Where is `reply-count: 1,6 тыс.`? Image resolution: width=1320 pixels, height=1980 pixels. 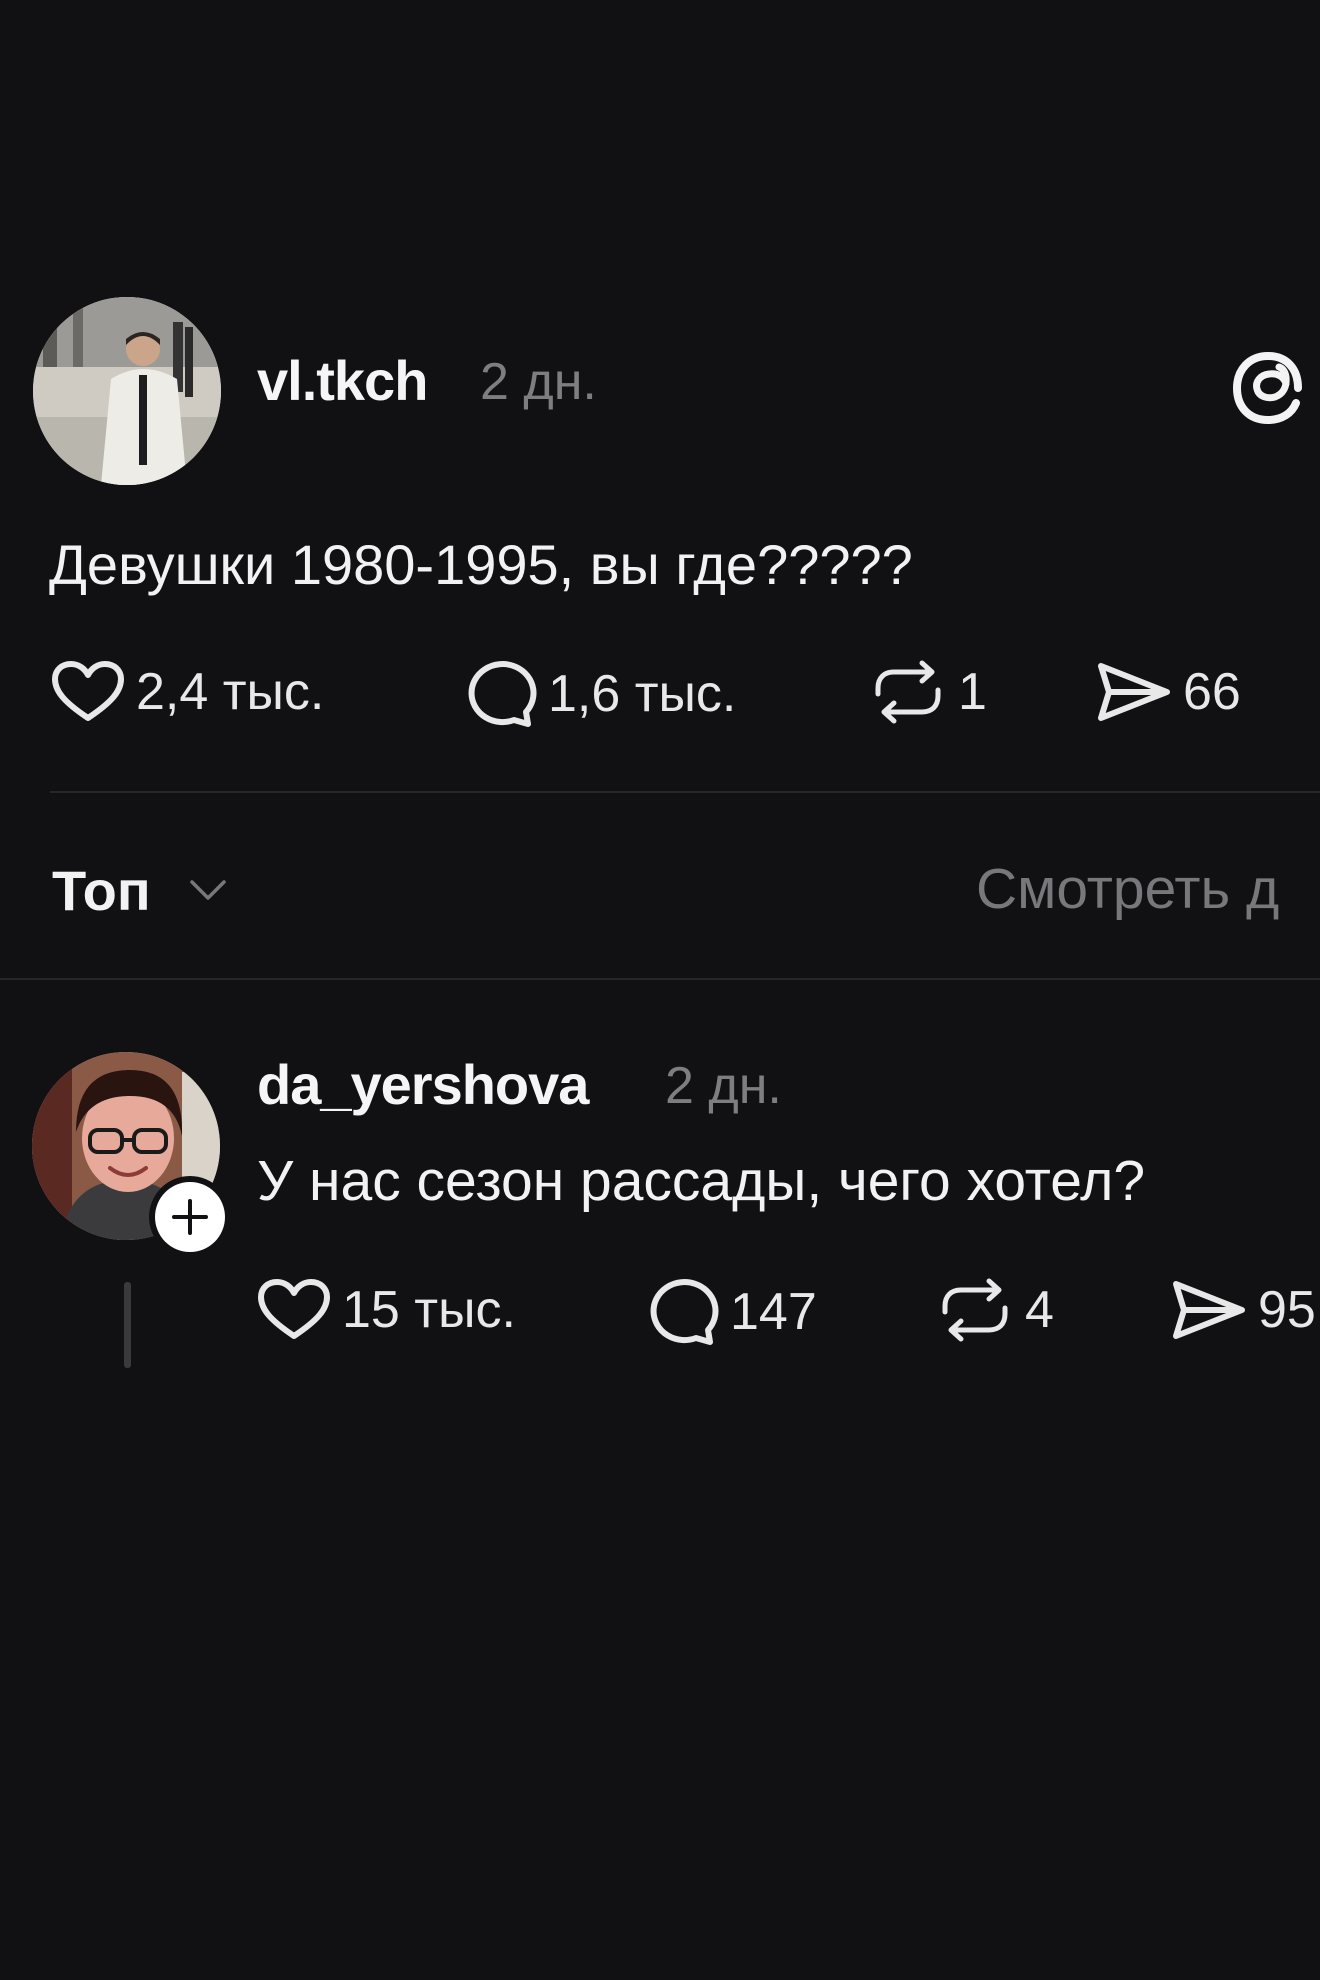 reply-count: 1,6 тыс. is located at coordinates (642, 694).